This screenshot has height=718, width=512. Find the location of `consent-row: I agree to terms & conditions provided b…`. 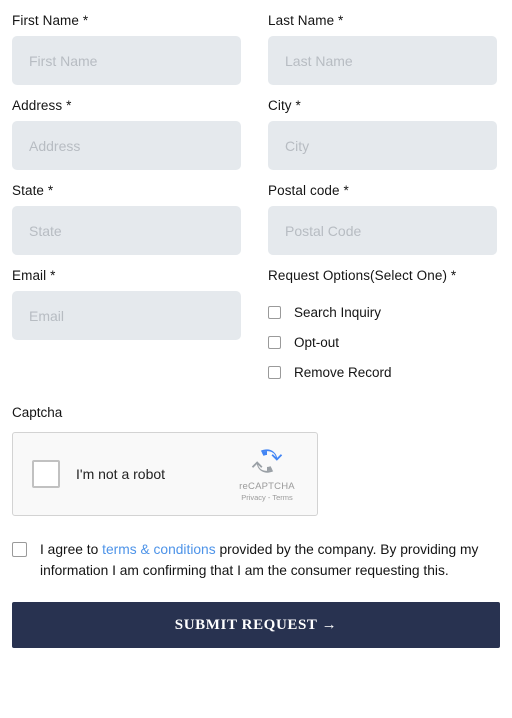

consent-row: I agree to terms & conditions provided b… is located at coordinates (256, 548).